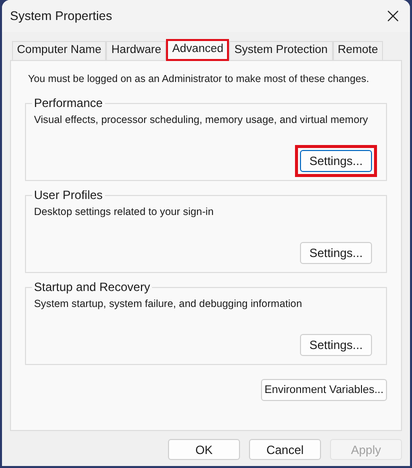  Describe the element at coordinates (393, 16) in the screenshot. I see `close-icon` at that location.